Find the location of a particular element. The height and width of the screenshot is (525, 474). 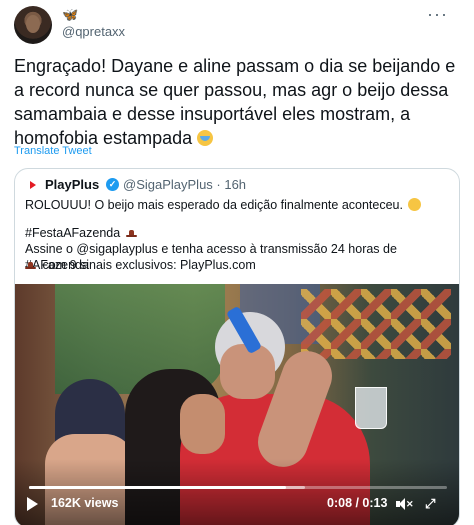

video-plastic-cup is located at coordinates (371, 408).